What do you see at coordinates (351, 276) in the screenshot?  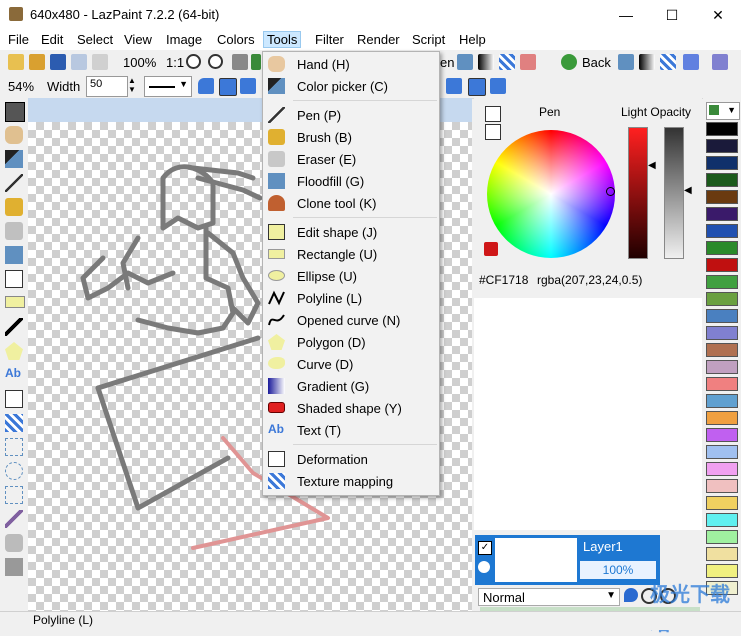 I see `menu-item-ellipse: Ellipse (U)` at bounding box center [351, 276].